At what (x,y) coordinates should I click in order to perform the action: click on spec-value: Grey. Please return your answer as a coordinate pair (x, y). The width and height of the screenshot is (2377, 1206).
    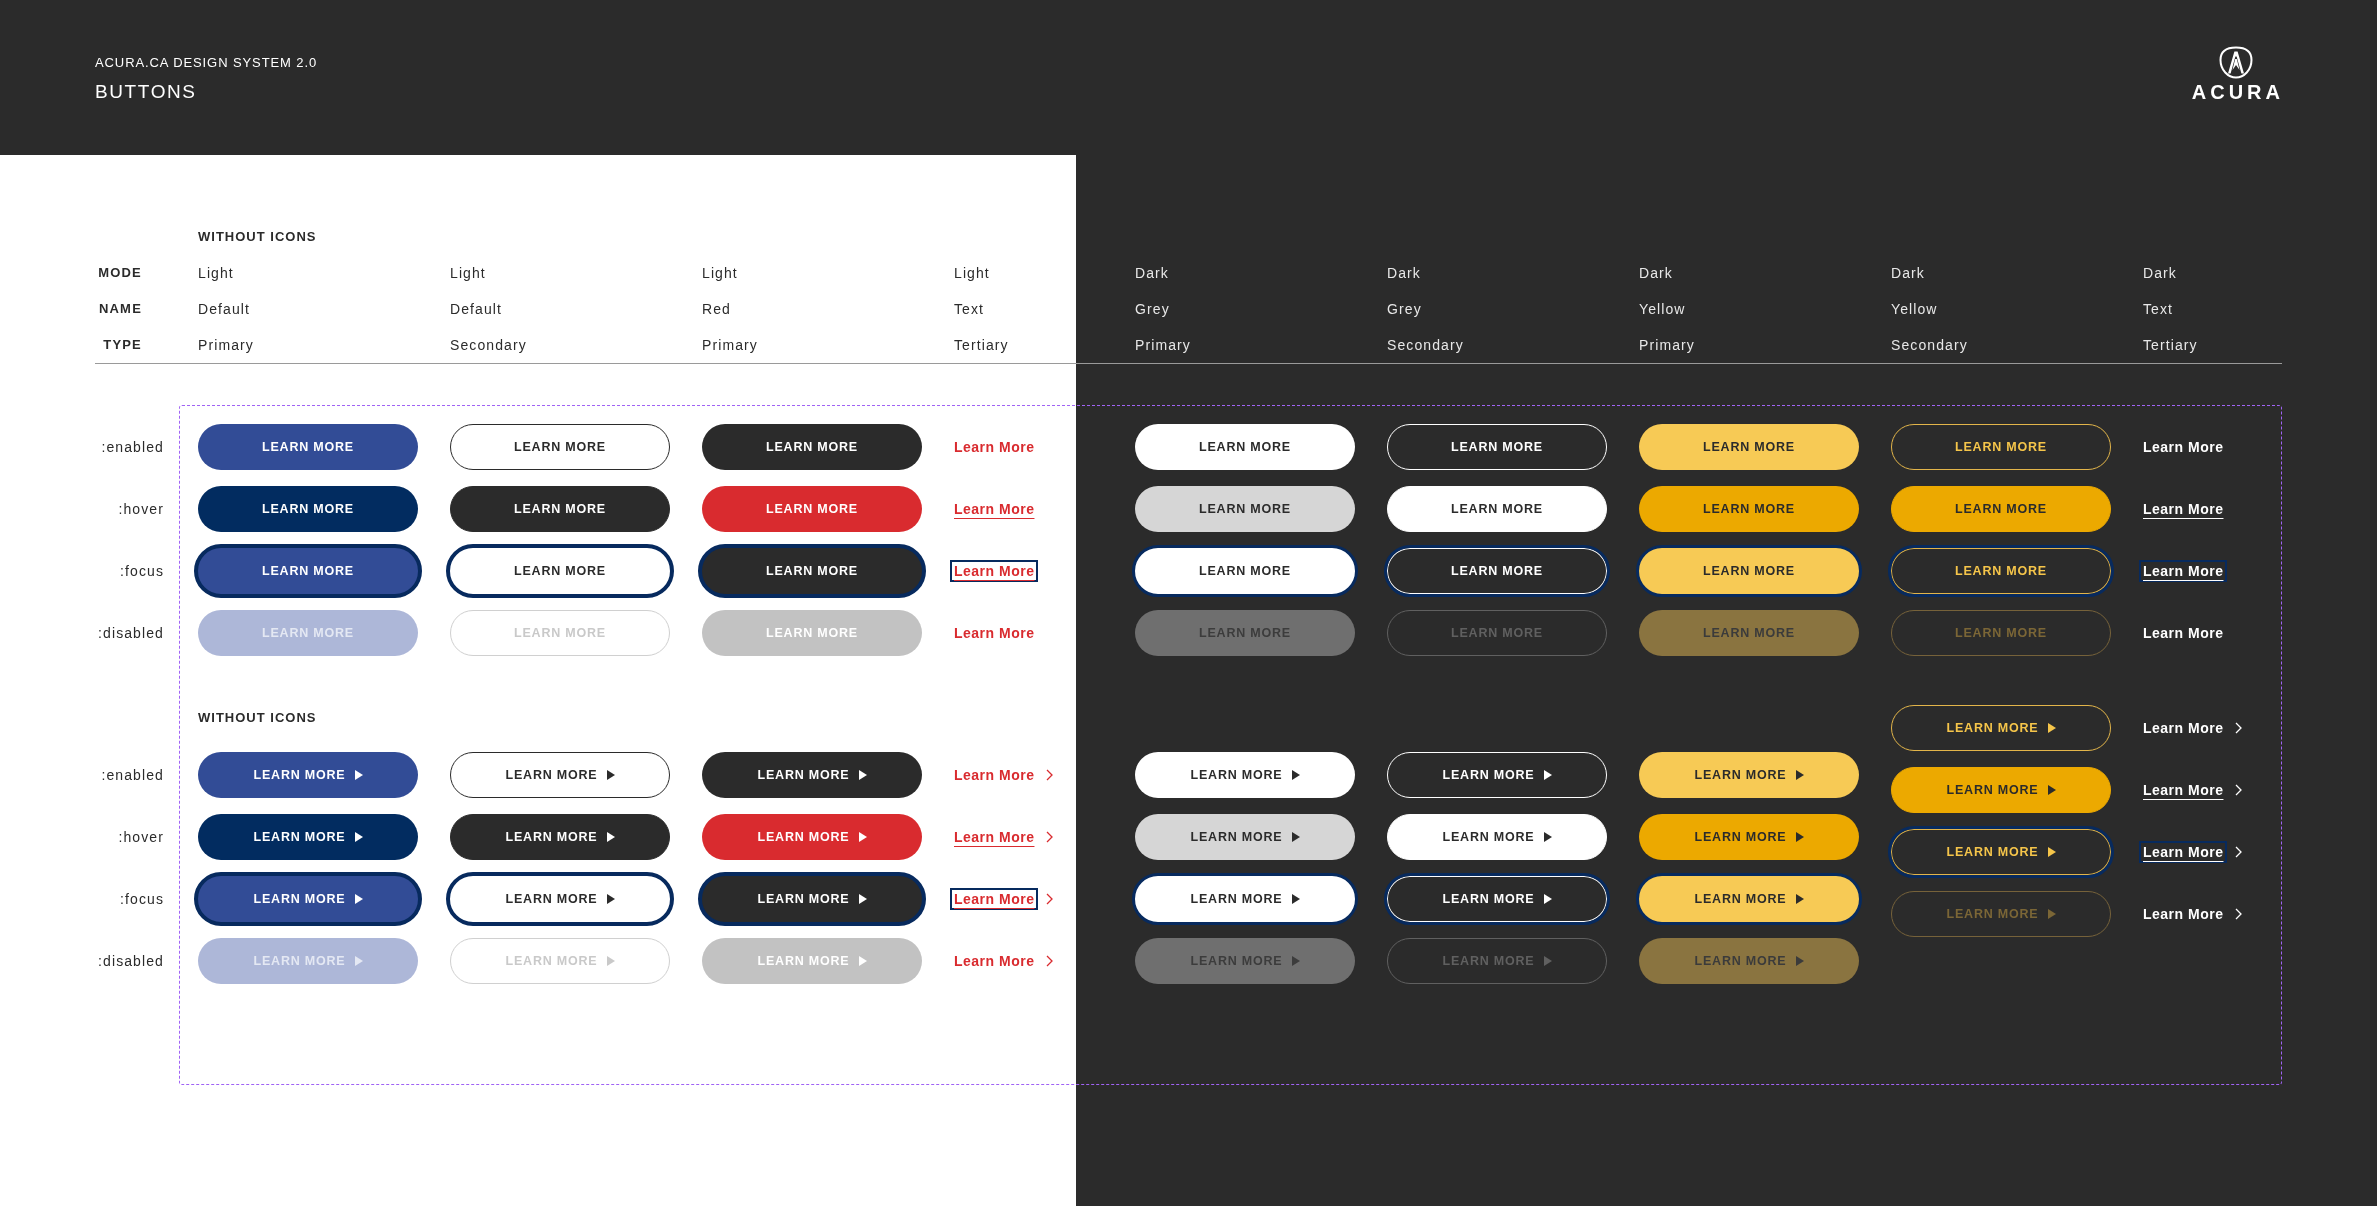
    Looking at the image, I should click on (1404, 309).